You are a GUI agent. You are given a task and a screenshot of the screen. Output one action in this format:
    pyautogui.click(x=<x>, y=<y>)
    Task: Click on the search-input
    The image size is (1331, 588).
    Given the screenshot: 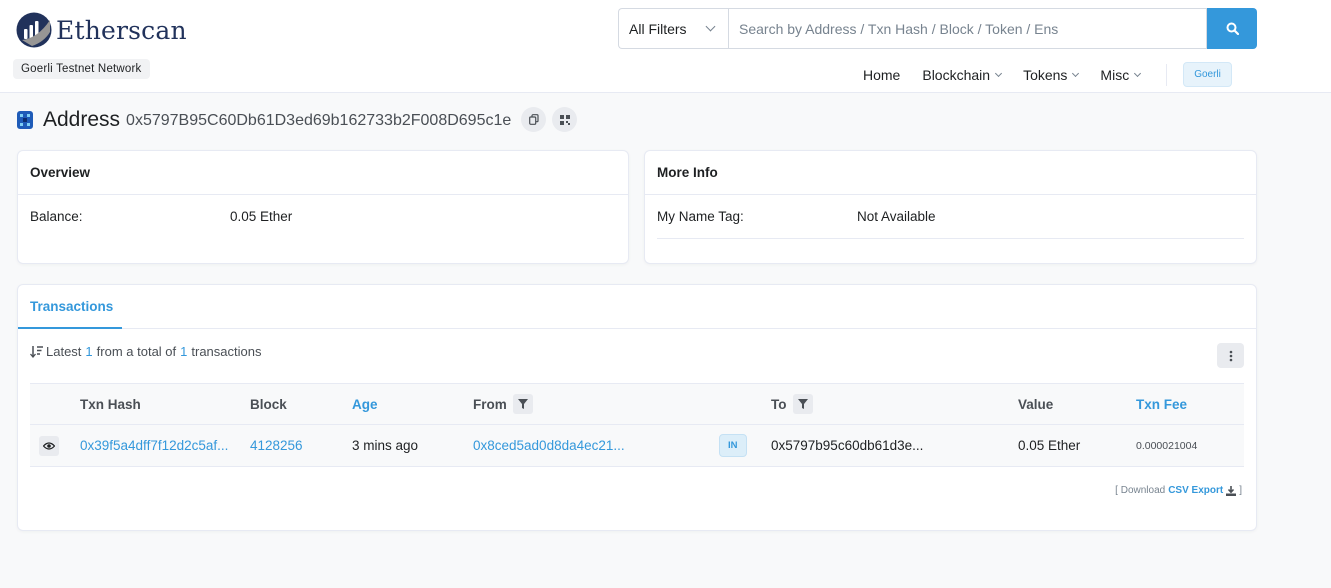 What is the action you would take?
    pyautogui.click(x=967, y=28)
    